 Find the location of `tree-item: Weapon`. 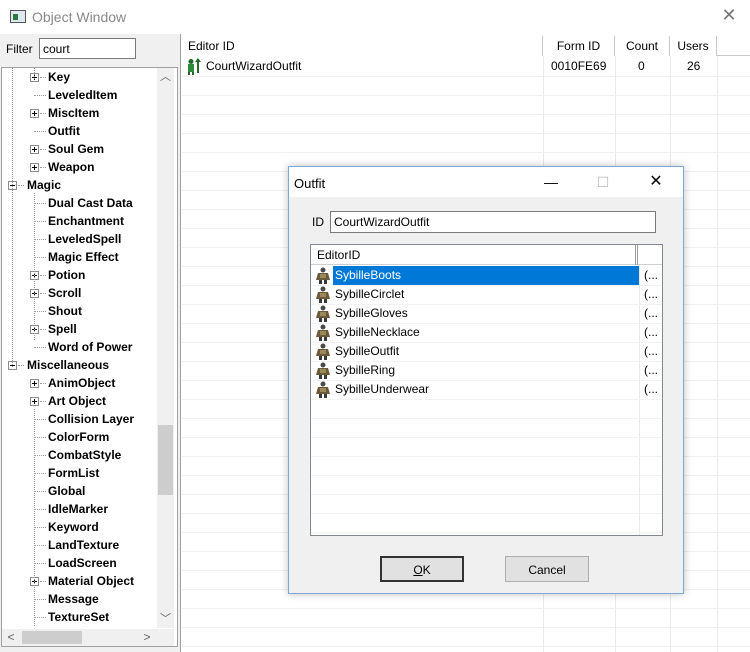

tree-item: Weapon is located at coordinates (79, 167).